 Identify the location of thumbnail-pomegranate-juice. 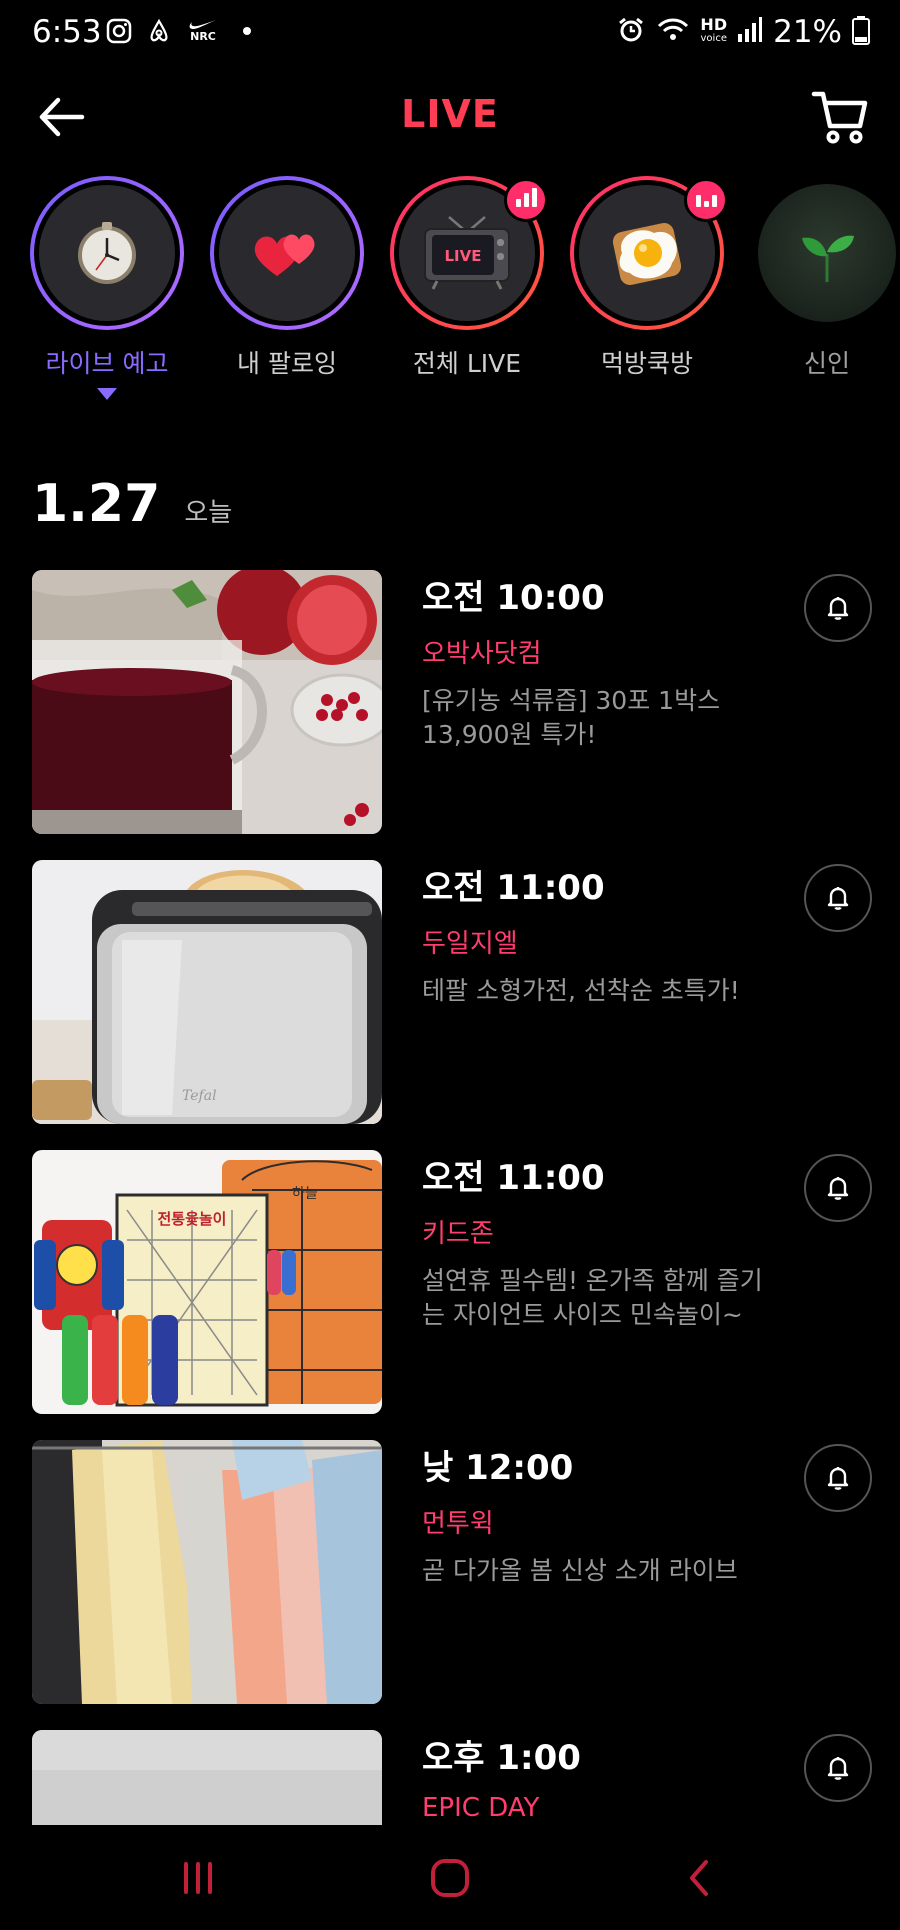
(207, 702).